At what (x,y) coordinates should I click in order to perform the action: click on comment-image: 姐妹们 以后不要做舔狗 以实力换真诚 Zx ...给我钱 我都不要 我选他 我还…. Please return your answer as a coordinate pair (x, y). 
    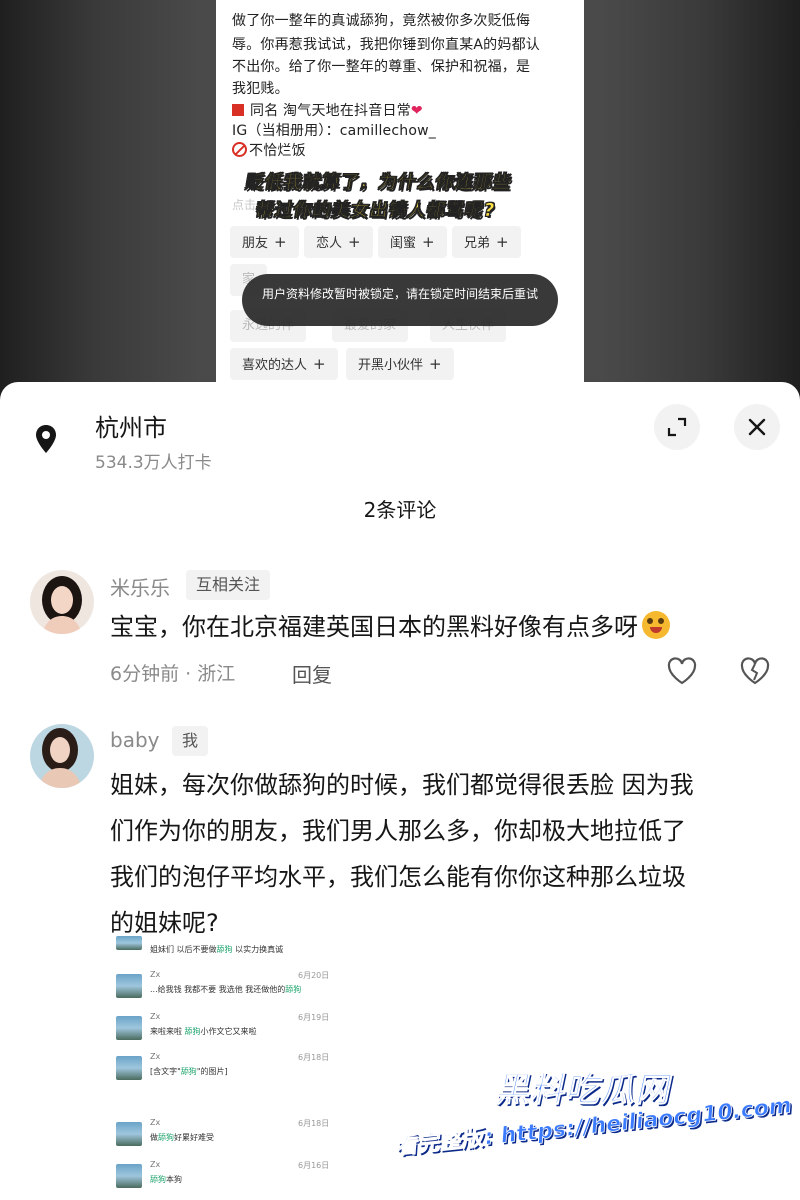
    Looking at the image, I should click on (225, 1067).